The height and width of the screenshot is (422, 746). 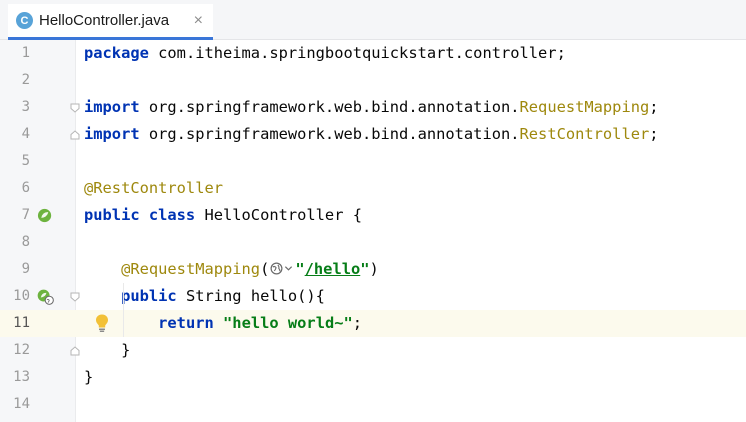 What do you see at coordinates (373, 296) in the screenshot?
I see `code-line-10: 10 public String hello(){` at bounding box center [373, 296].